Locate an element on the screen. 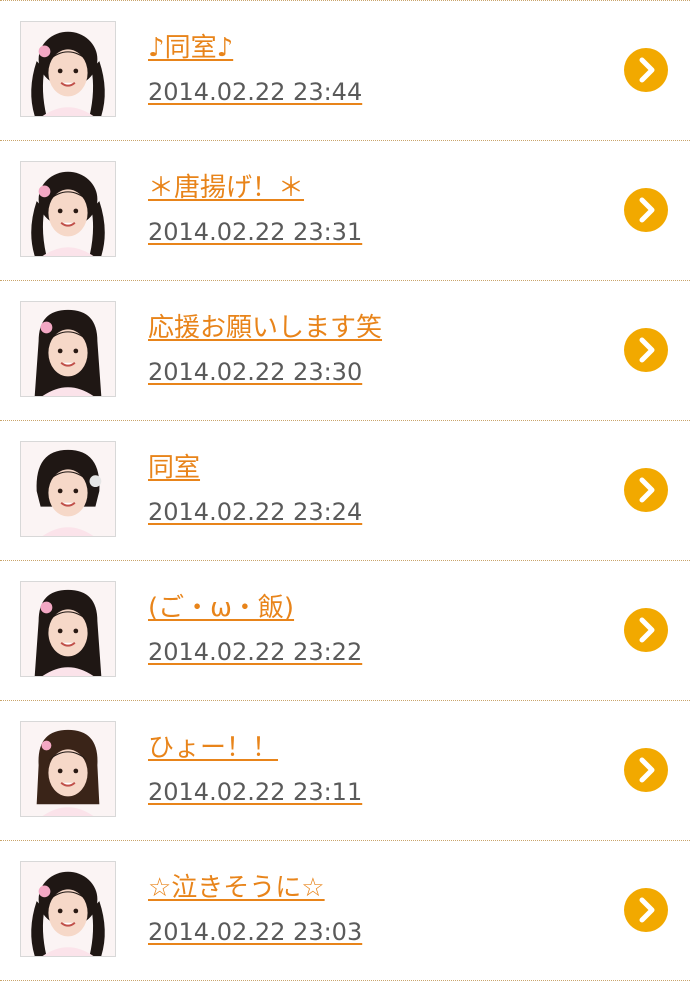 The image size is (690, 982). post-title-link: 応援お願いします笑 is located at coordinates (265, 328).